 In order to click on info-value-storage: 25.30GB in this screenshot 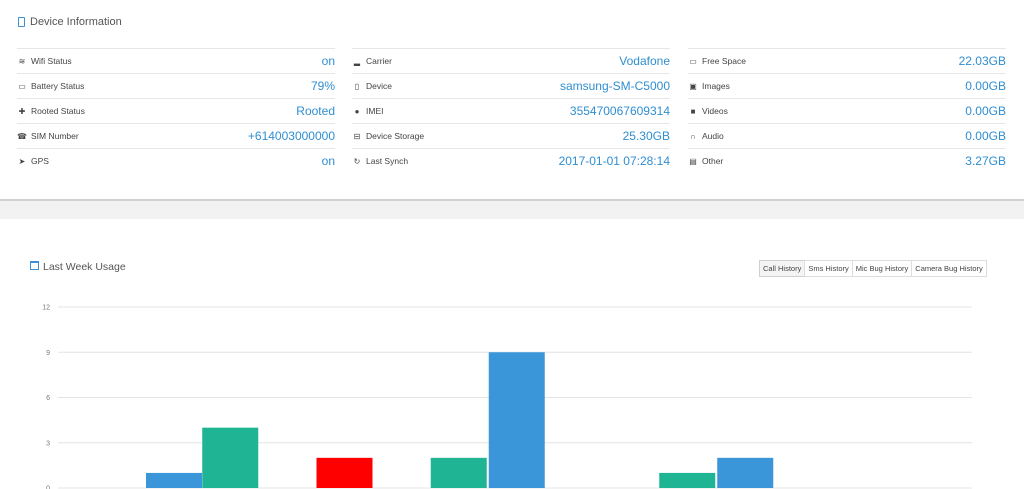, I will do `click(646, 136)`.